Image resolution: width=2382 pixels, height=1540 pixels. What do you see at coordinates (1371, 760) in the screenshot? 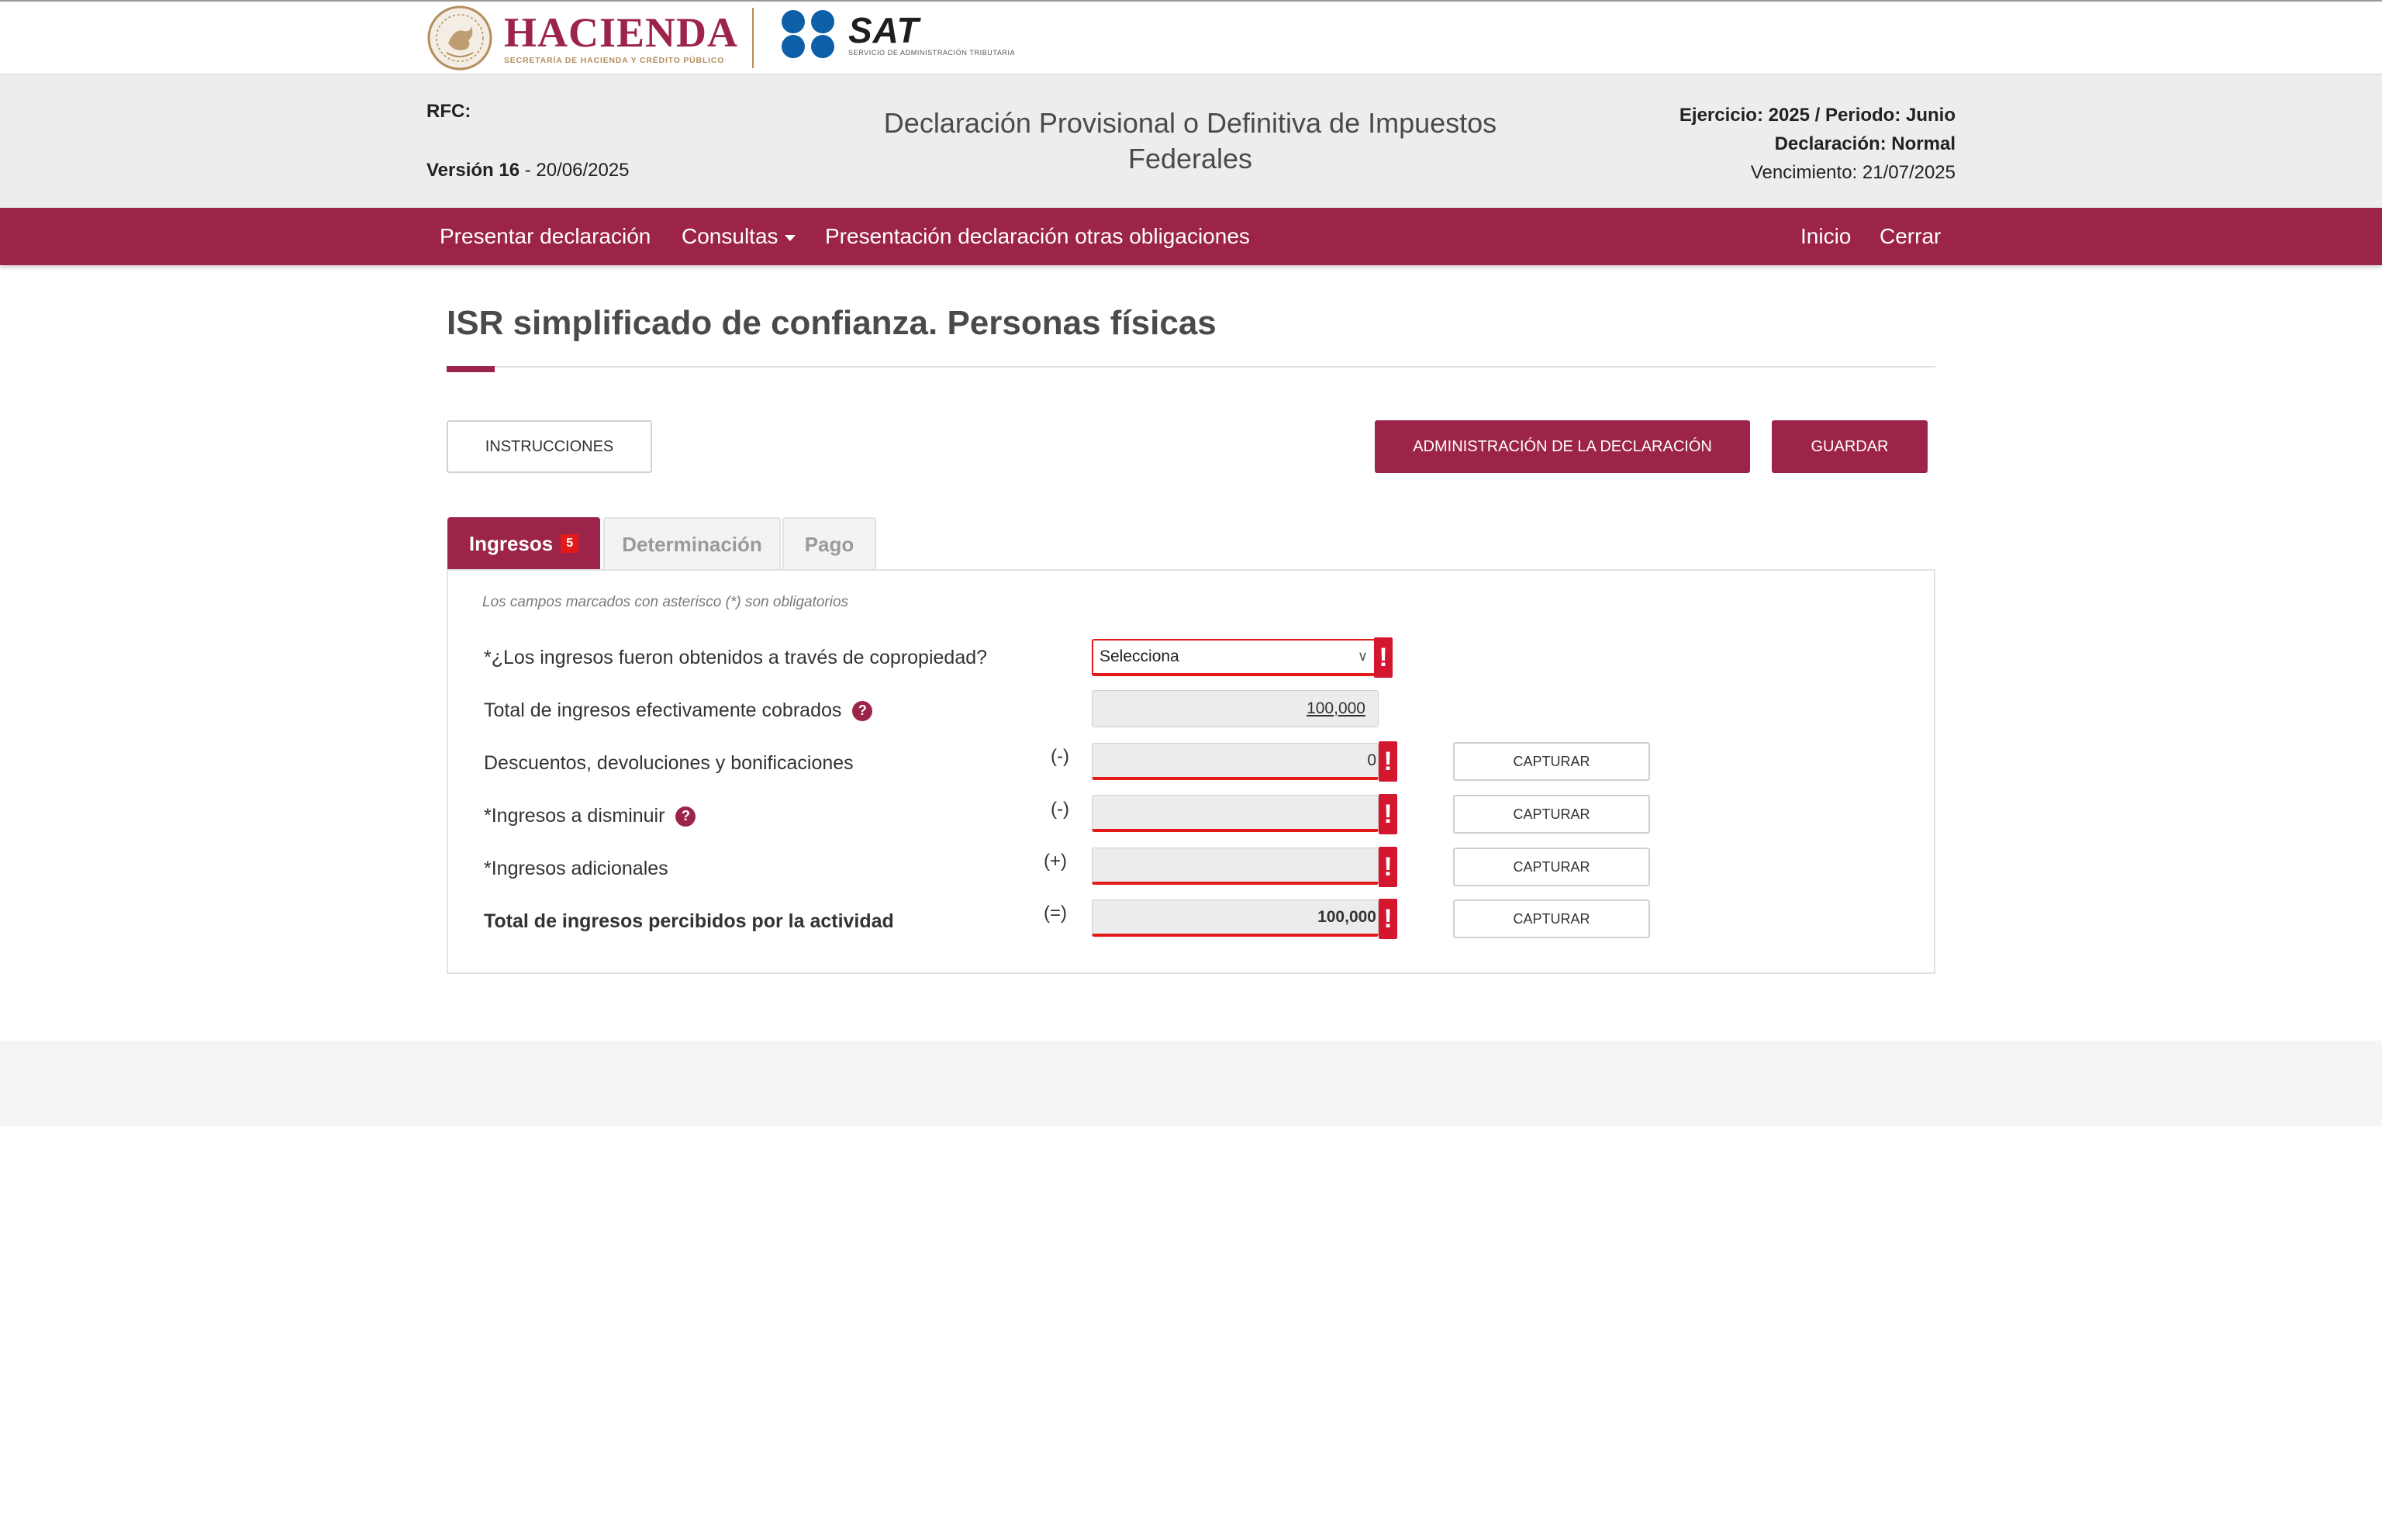
I see `descuentos-value: 0` at bounding box center [1371, 760].